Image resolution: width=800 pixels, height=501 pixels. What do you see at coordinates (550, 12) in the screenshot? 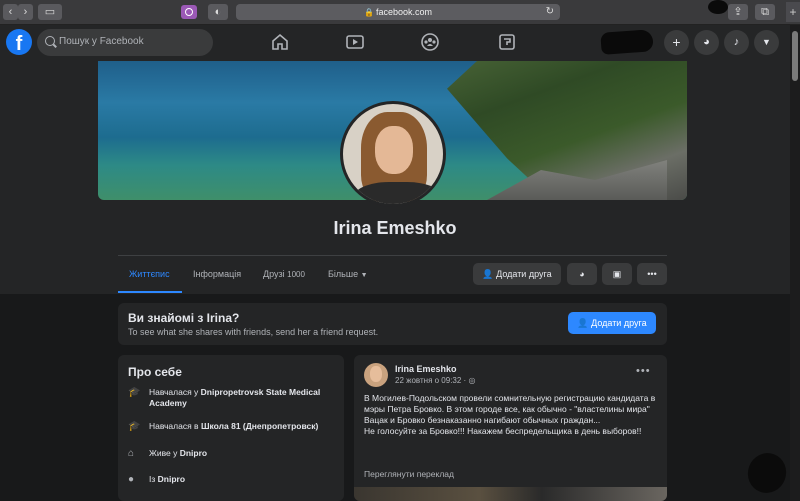
I see `reload-icon: ↻` at bounding box center [550, 12].